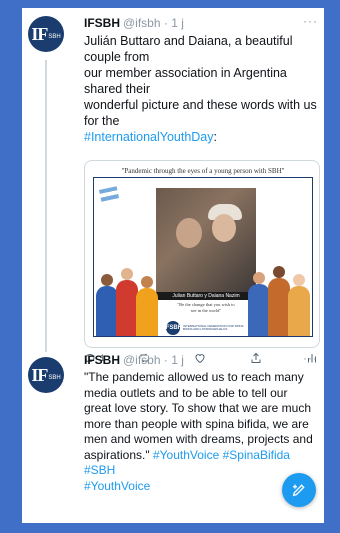 Image resolution: width=340 pixels, height=533 pixels. Describe the element at coordinates (173, 328) in the screenshot. I see `org-logo-mark: IFSBH` at that location.